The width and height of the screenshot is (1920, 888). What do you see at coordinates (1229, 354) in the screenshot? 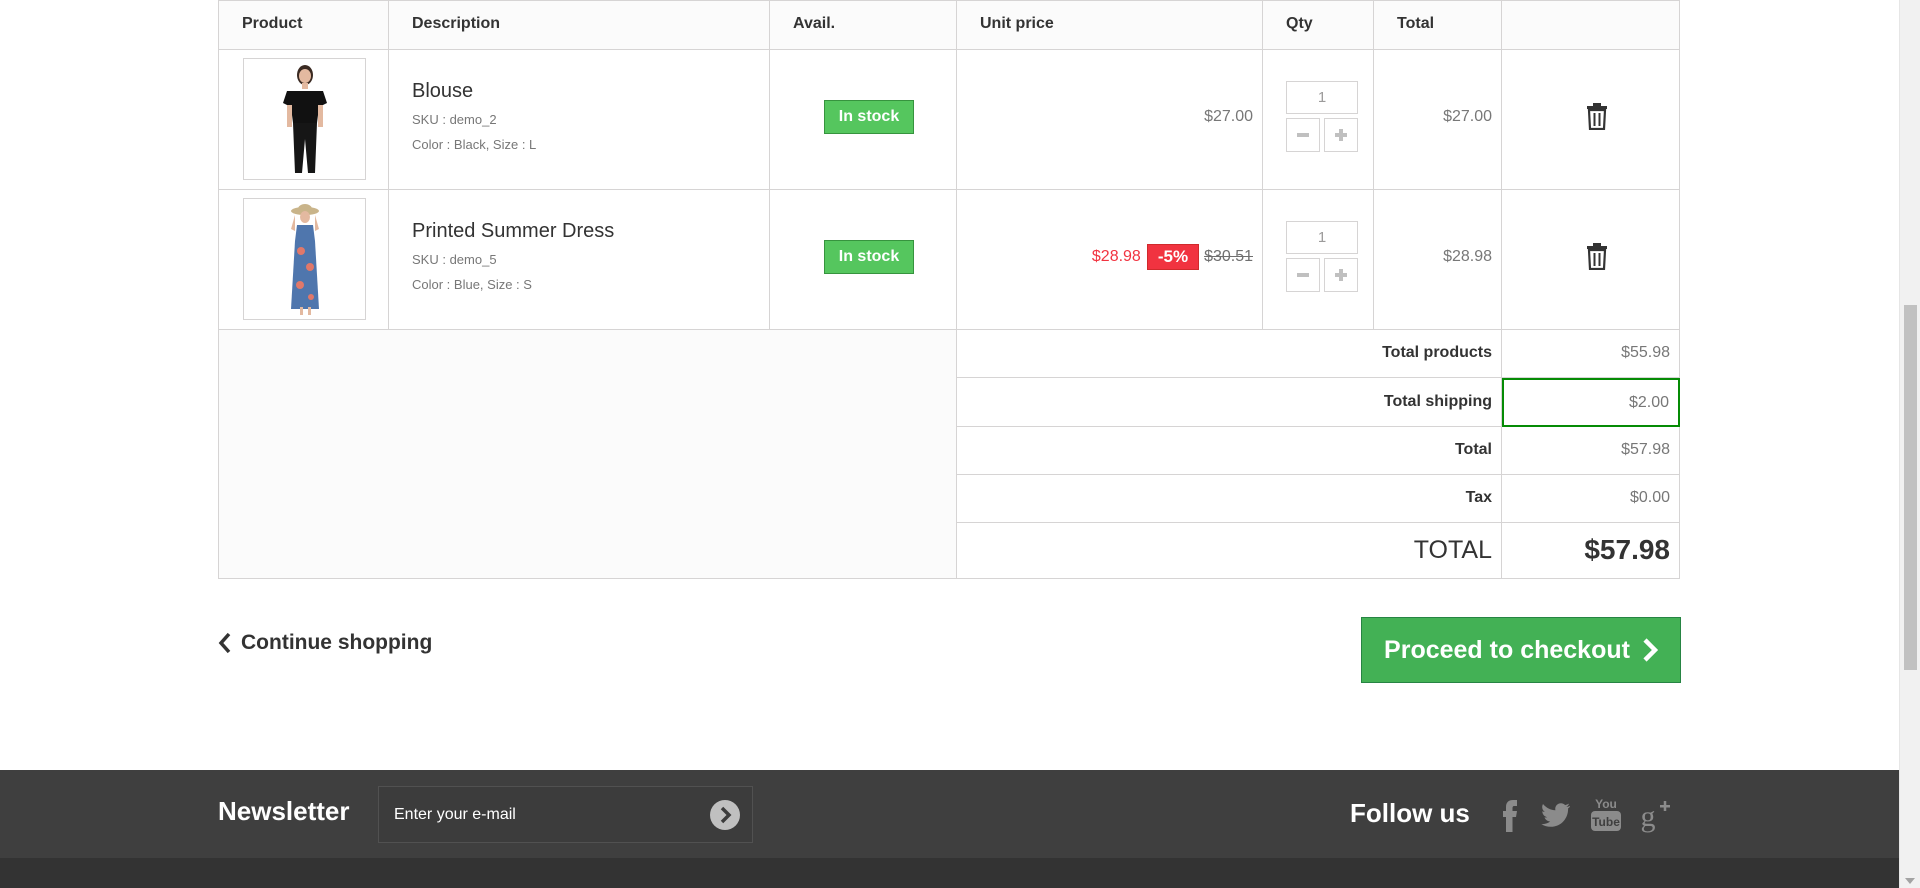
I see `total-products-label: Total products` at bounding box center [1229, 354].